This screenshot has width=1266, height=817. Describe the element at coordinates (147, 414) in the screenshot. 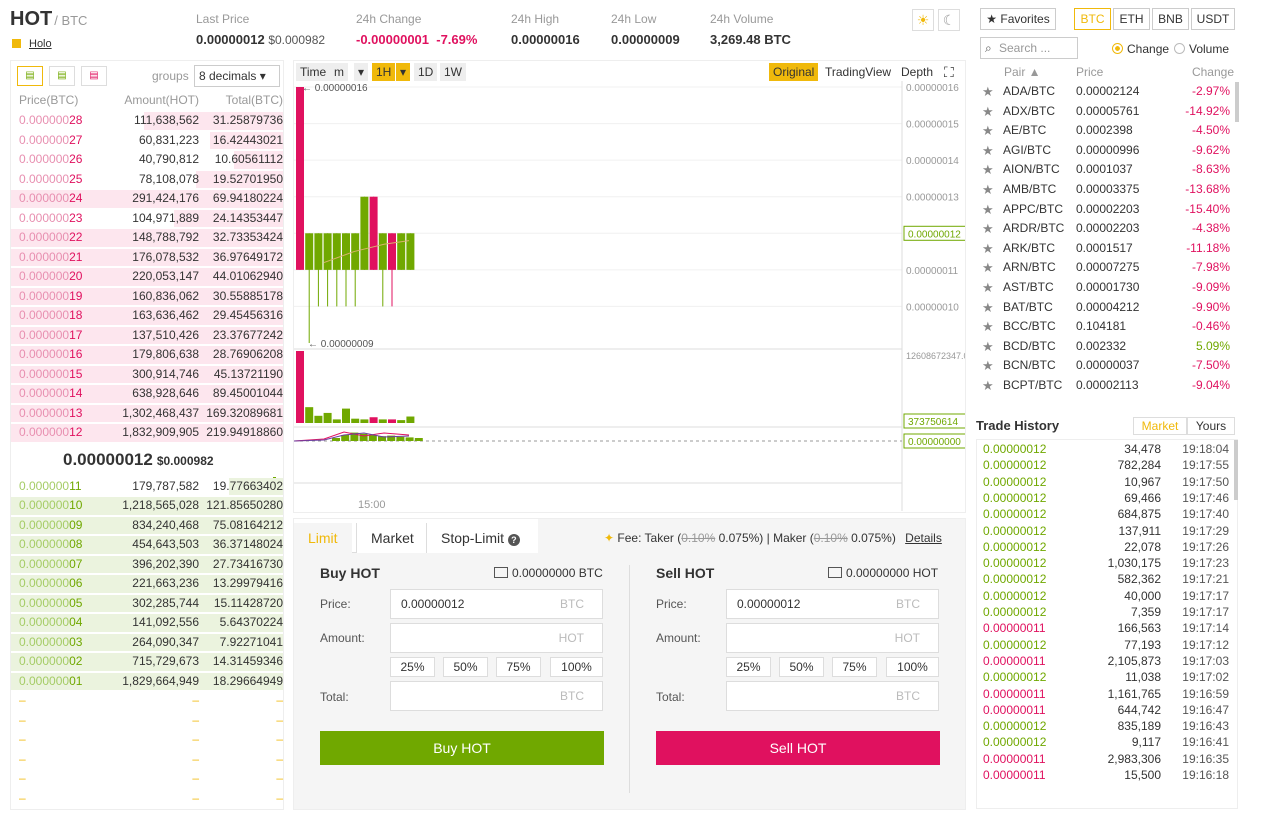

I see `ask-row: 0.00000013 1,302,468,437 169.32089681` at that location.